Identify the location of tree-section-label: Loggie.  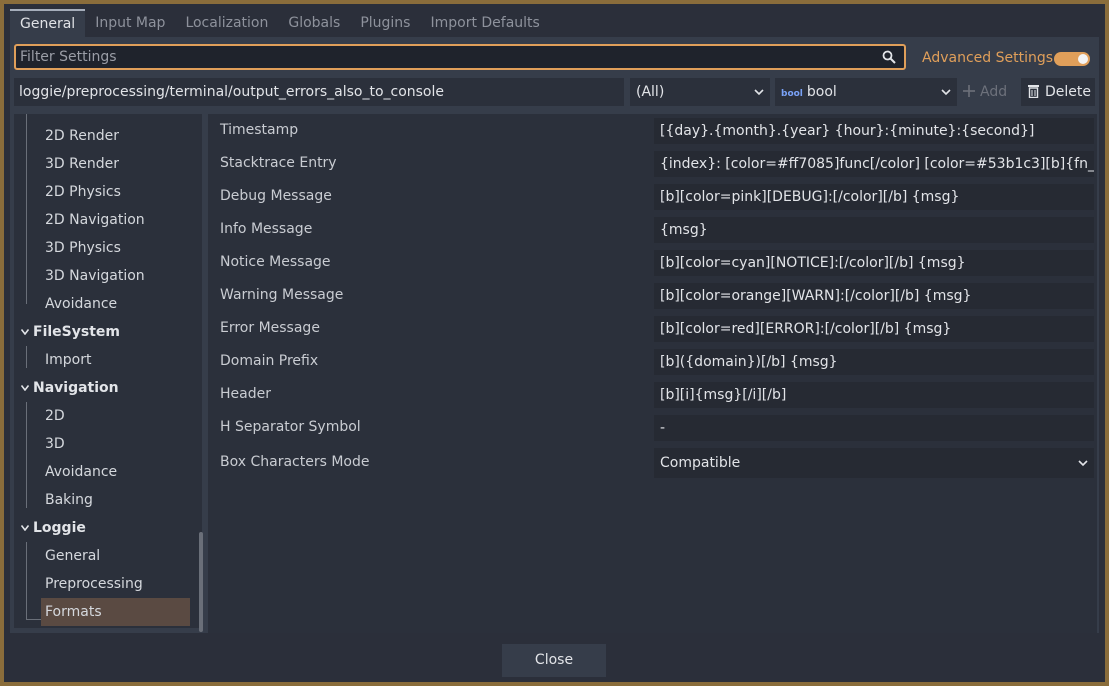
(59, 528).